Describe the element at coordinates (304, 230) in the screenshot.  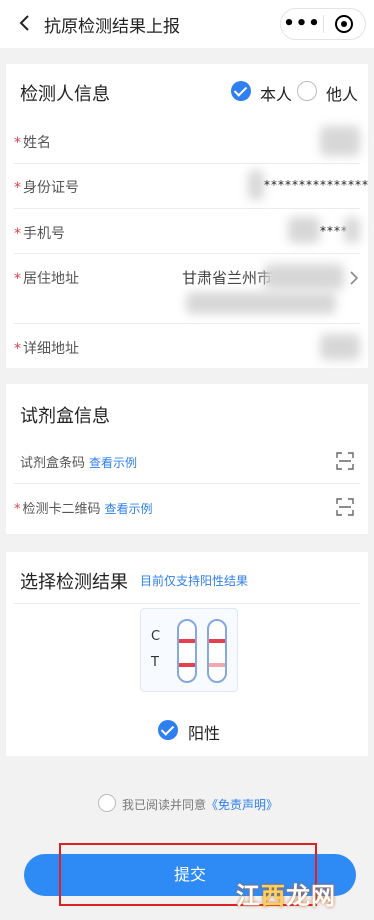
I see `phone-blur-left` at that location.